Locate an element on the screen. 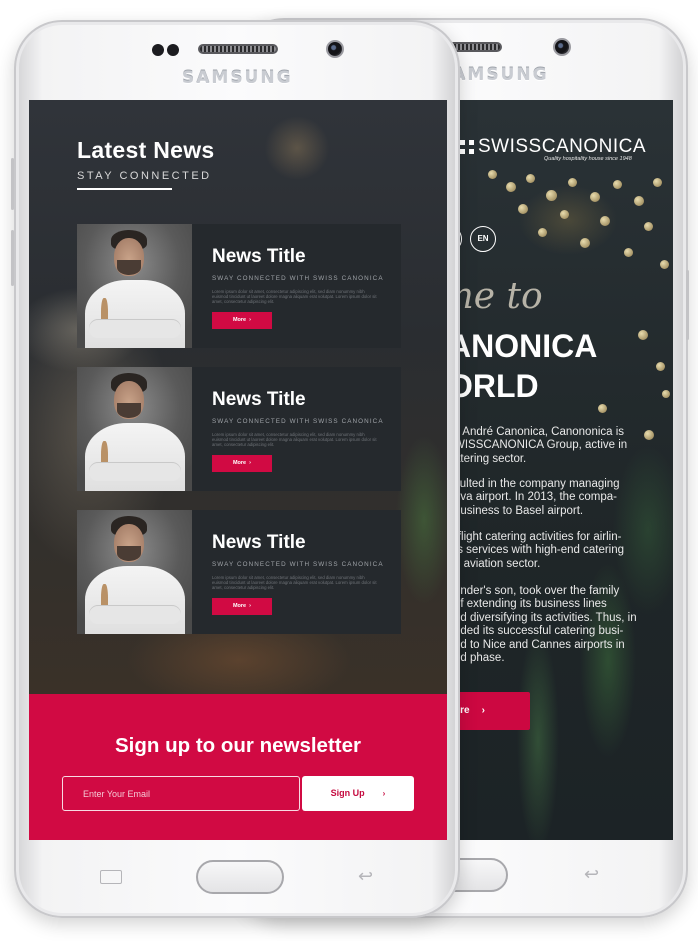 Image resolution: width=698 pixels, height=941 pixels. swisscanonica-logo-icon is located at coordinates (467, 147).